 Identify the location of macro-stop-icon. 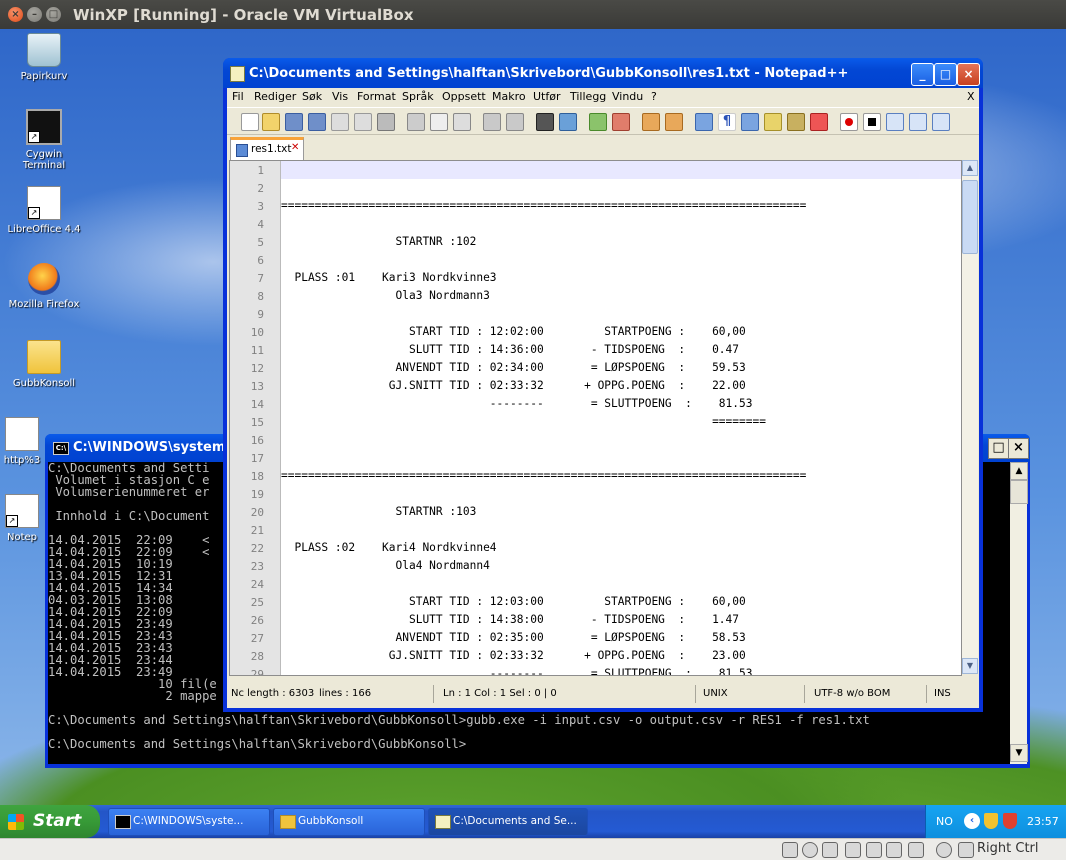
(872, 122).